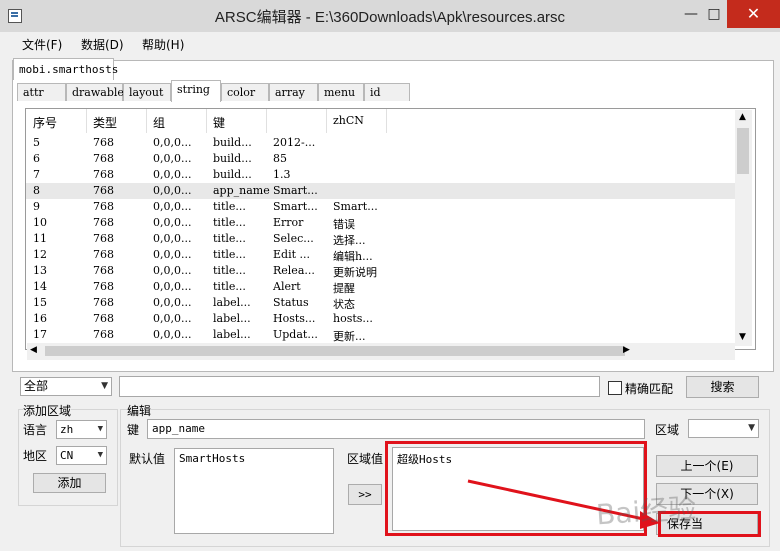 The image size is (780, 551). What do you see at coordinates (563, 504) in the screenshot?
I see `annotation-arrow` at bounding box center [563, 504].